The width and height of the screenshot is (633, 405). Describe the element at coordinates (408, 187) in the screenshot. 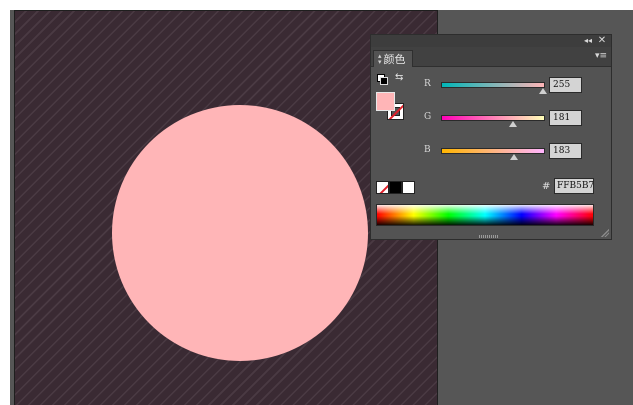

I see `white-color-swatch` at that location.